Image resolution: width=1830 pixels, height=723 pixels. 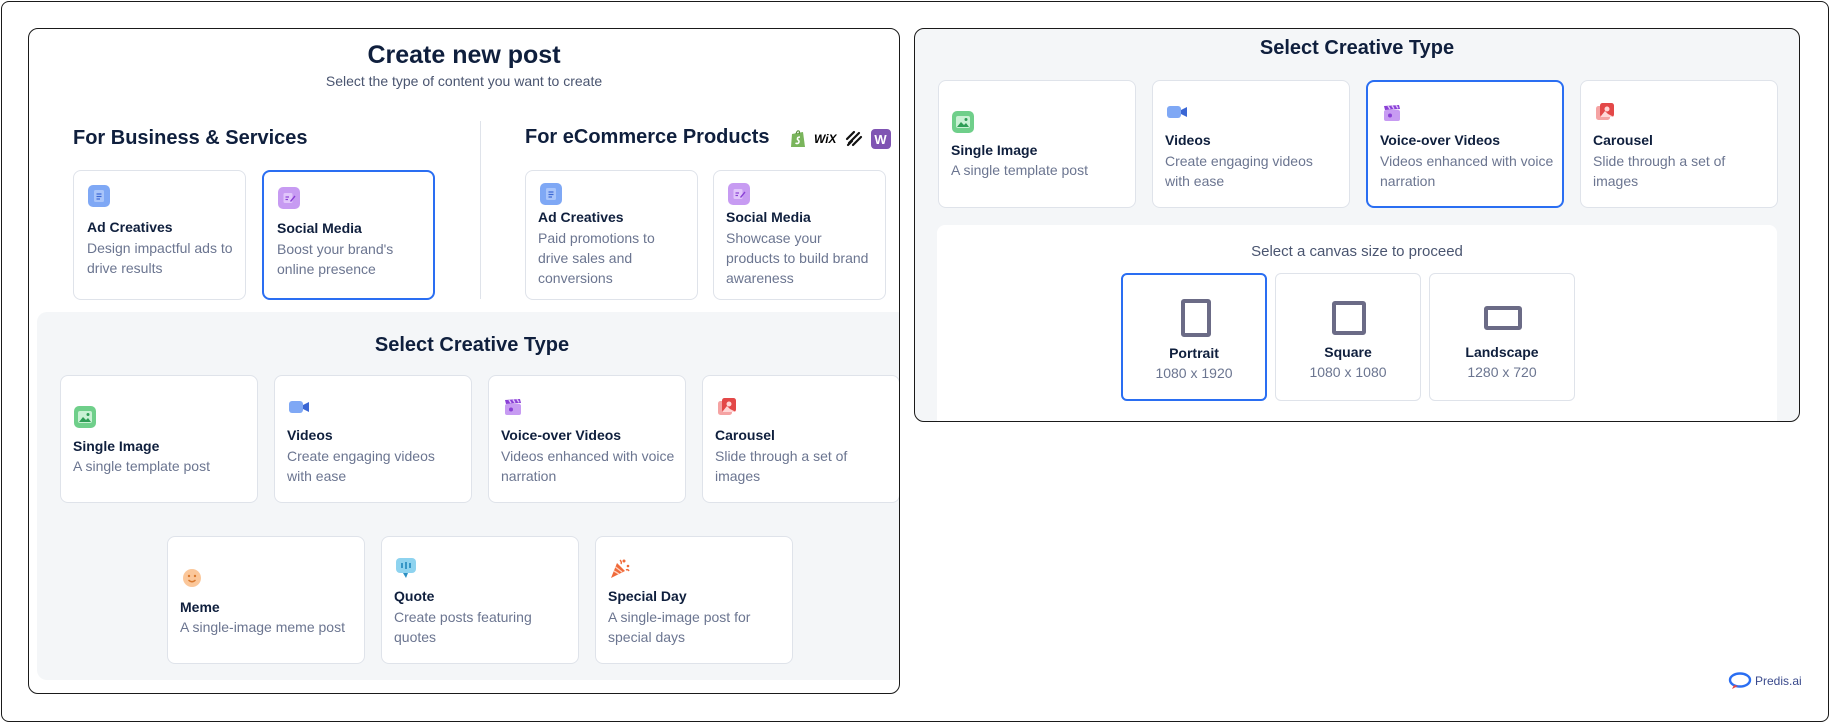 I want to click on canvas-prompt: Select a canvas size to proceed, so click(x=1357, y=251).